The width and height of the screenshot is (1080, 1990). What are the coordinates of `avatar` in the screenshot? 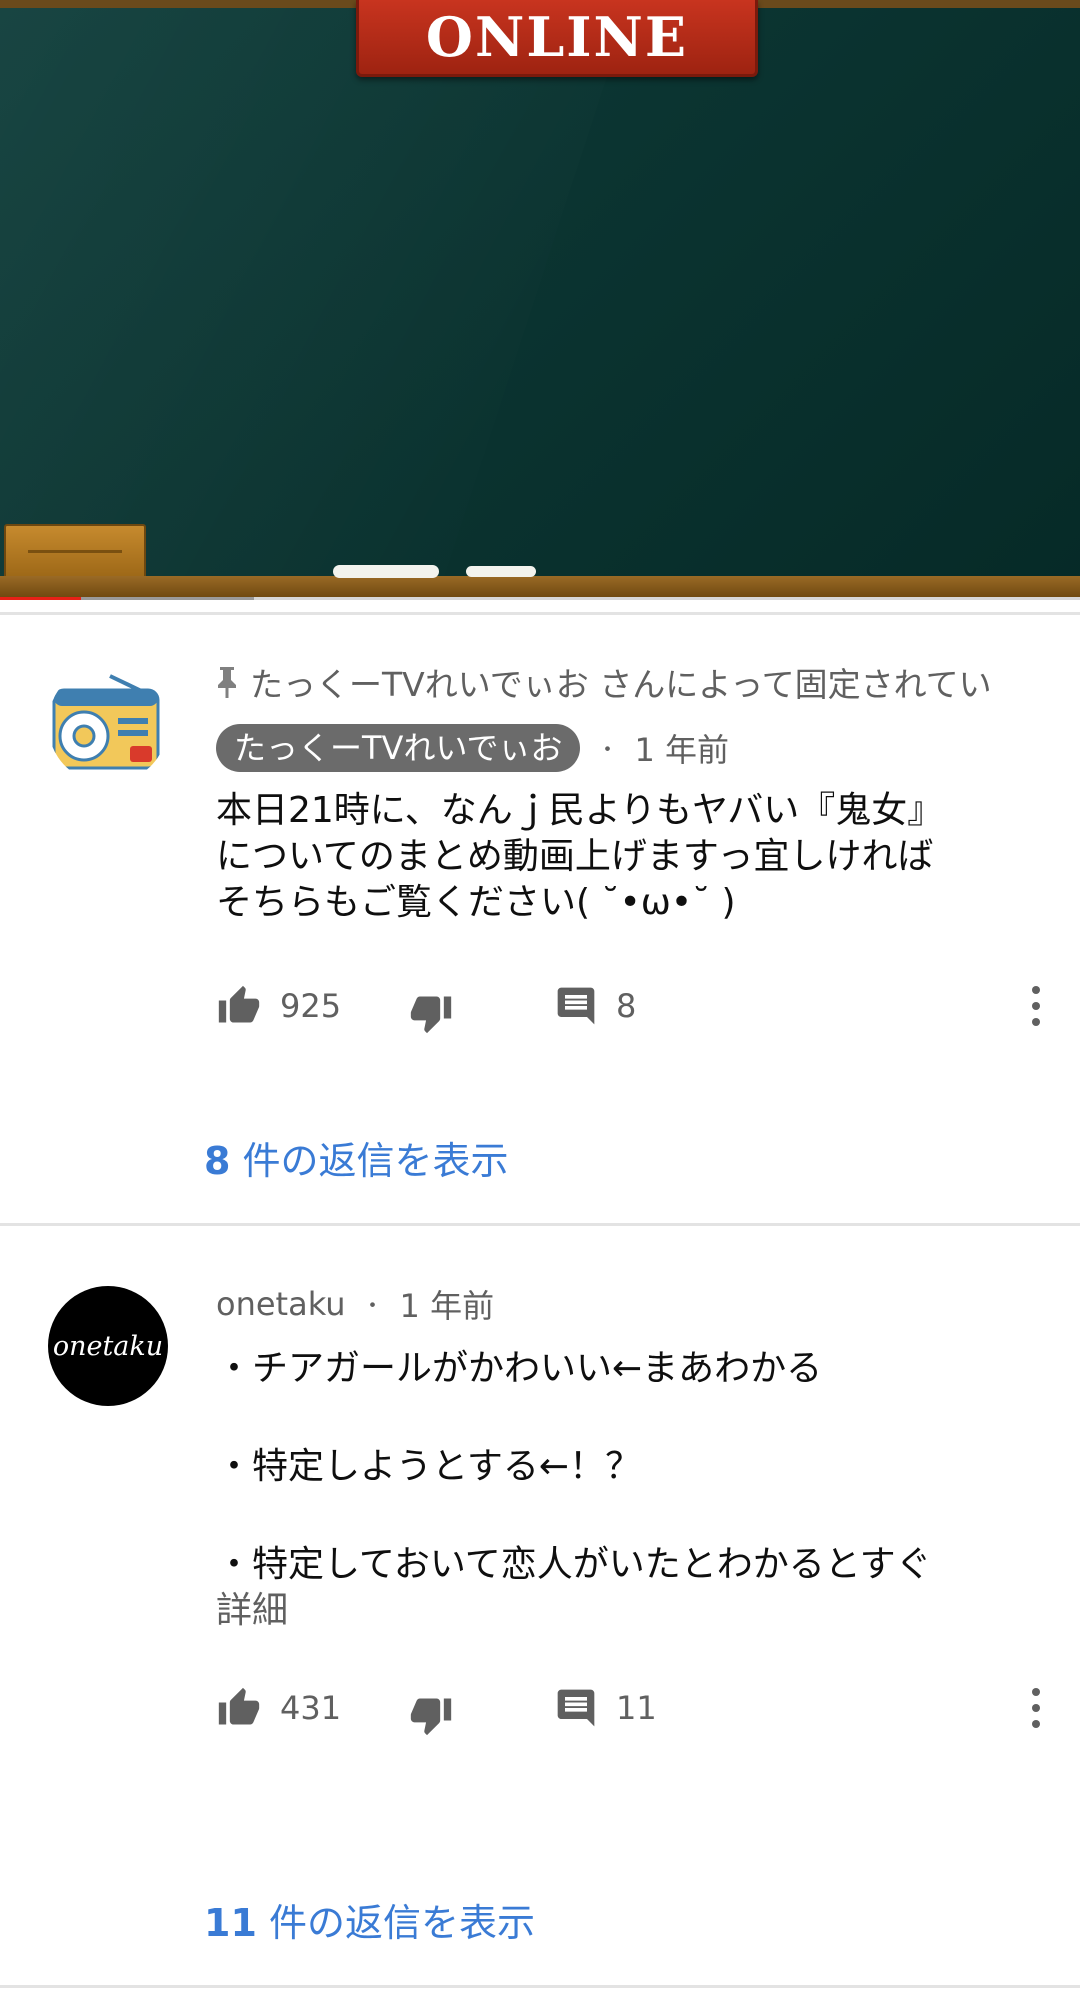 It's located at (108, 724).